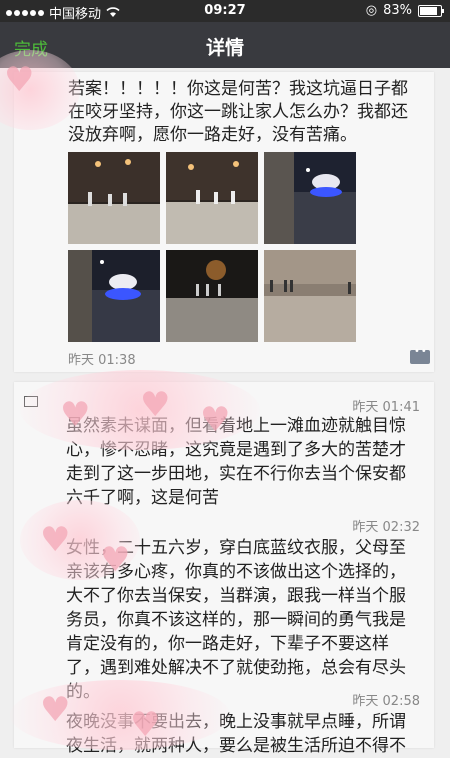  What do you see at coordinates (225, 11) in the screenshot?
I see `status-bar: 中国移动 09:27 ◎ 83%` at bounding box center [225, 11].